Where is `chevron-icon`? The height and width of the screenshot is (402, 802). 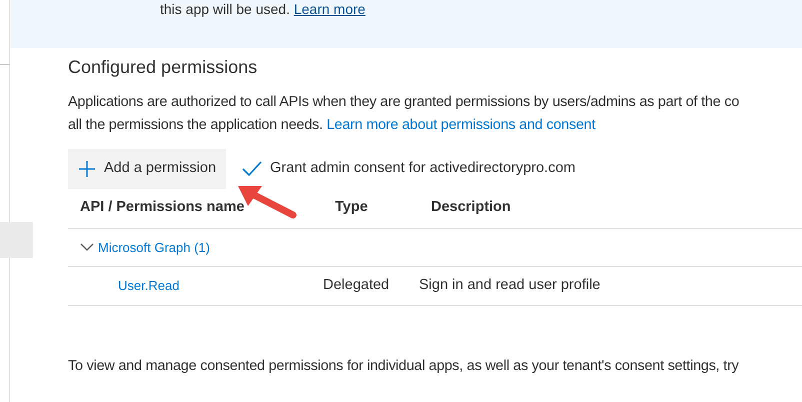
chevron-icon is located at coordinates (87, 247).